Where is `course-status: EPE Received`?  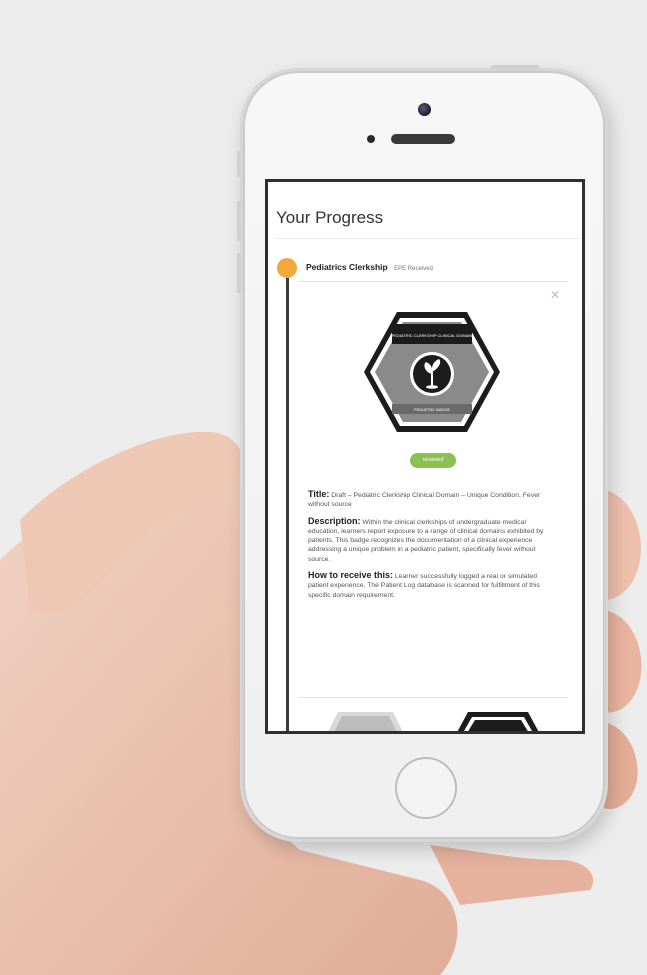
course-status: EPE Received is located at coordinates (413, 269).